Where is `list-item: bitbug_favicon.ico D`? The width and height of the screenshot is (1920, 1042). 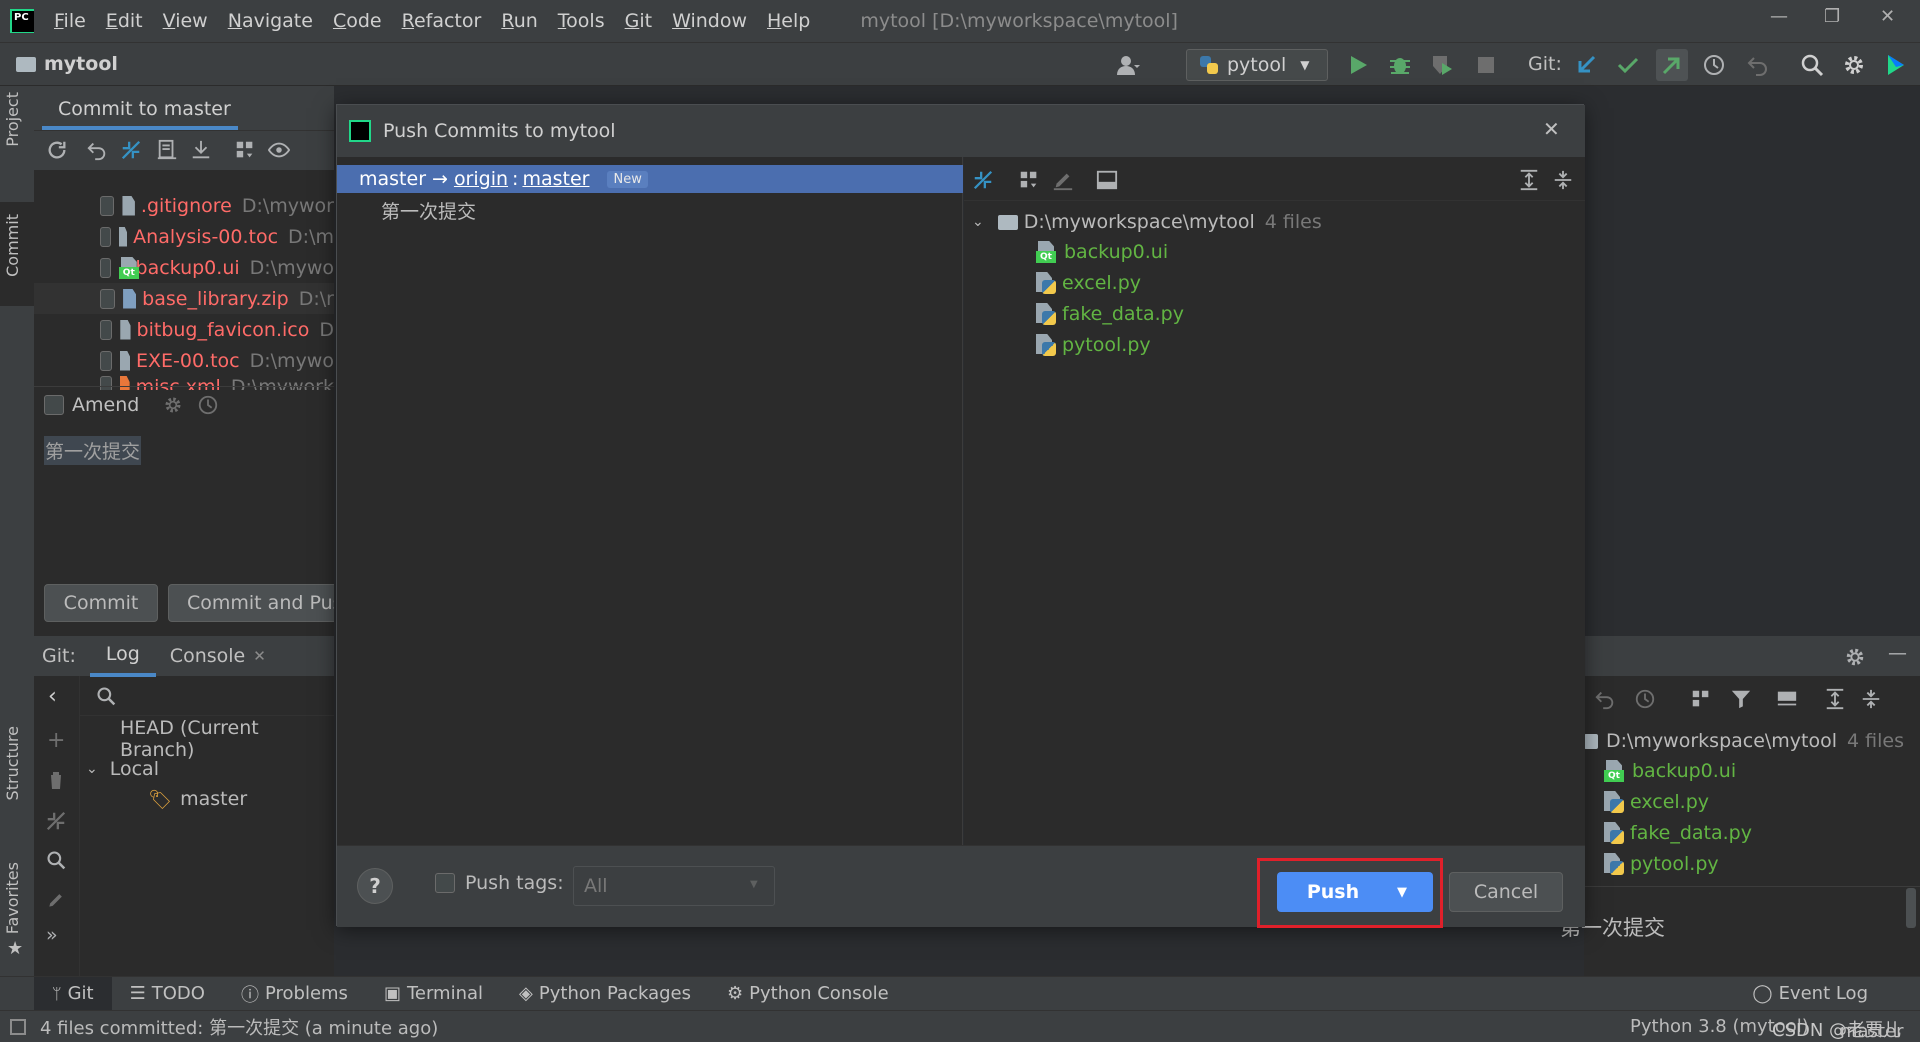 list-item: bitbug_favicon.ico D is located at coordinates (184, 329).